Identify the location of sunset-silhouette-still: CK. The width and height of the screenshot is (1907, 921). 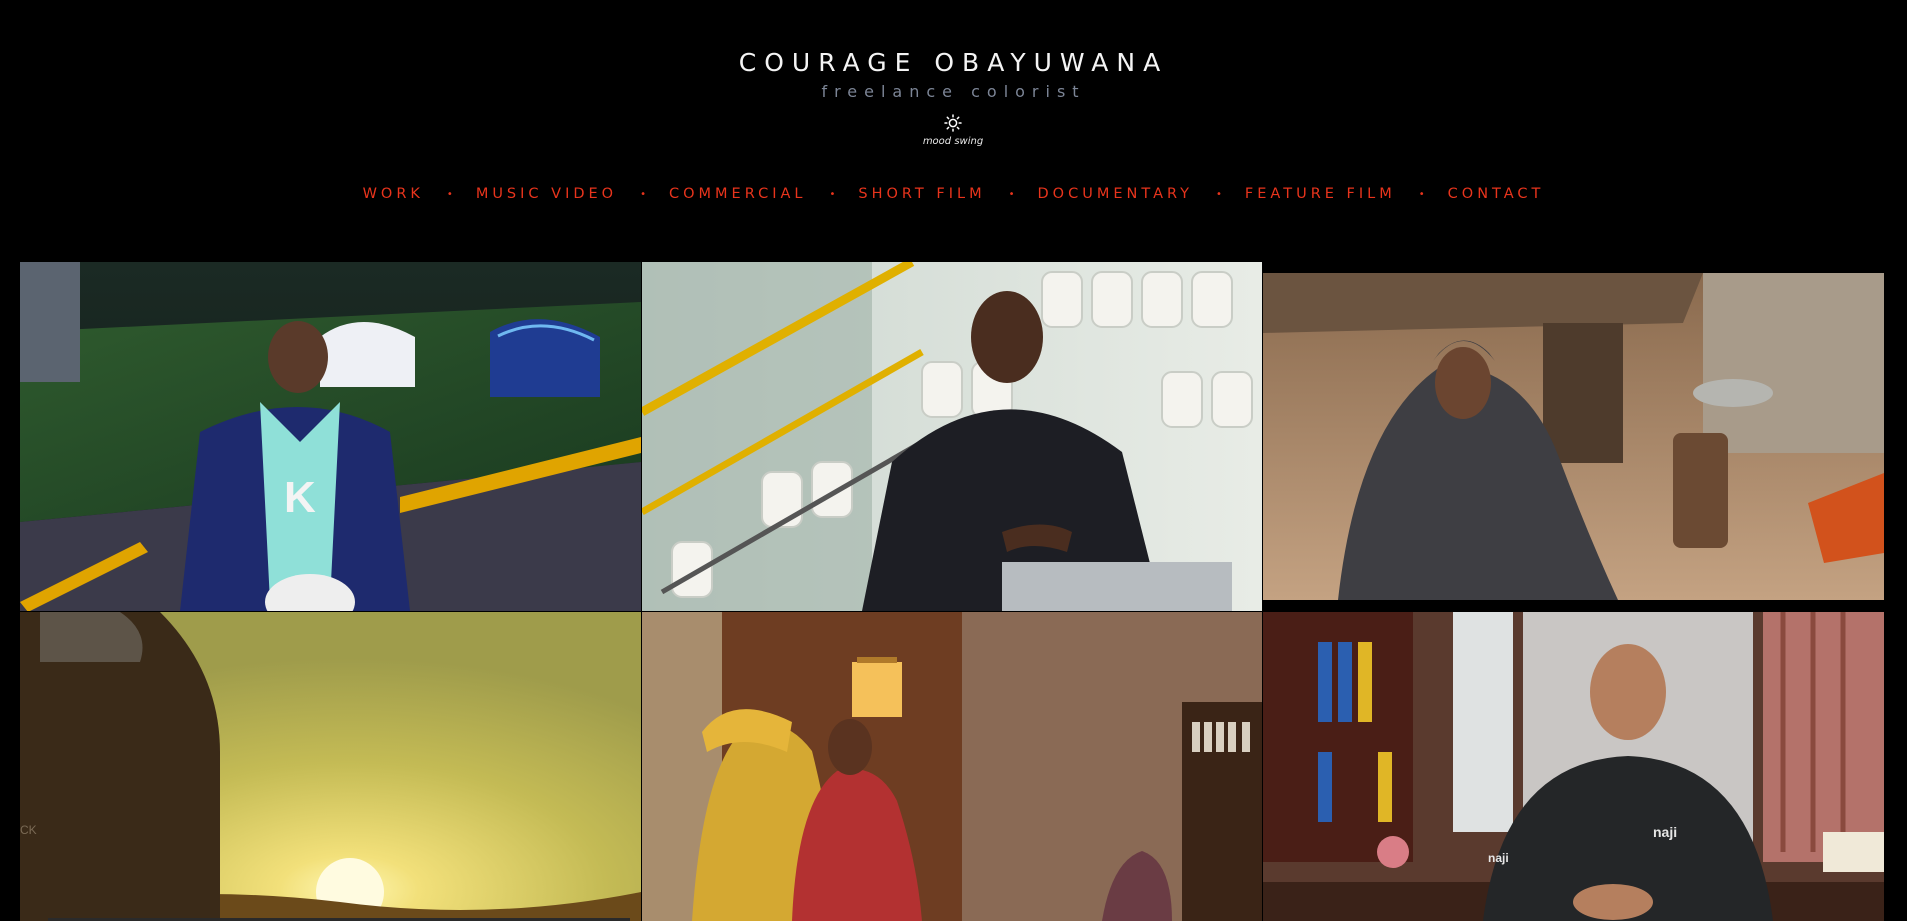
(330, 766).